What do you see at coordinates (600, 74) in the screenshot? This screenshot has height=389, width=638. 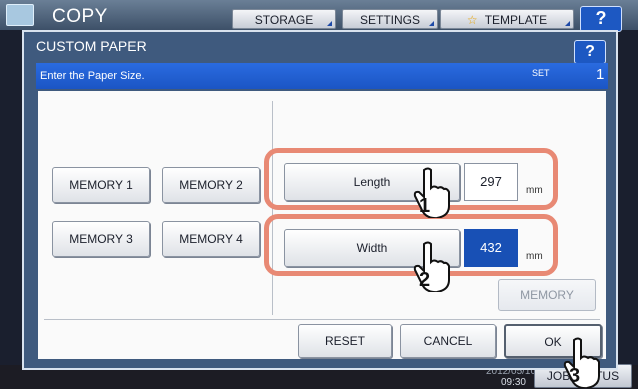 I see `set-number: 1` at bounding box center [600, 74].